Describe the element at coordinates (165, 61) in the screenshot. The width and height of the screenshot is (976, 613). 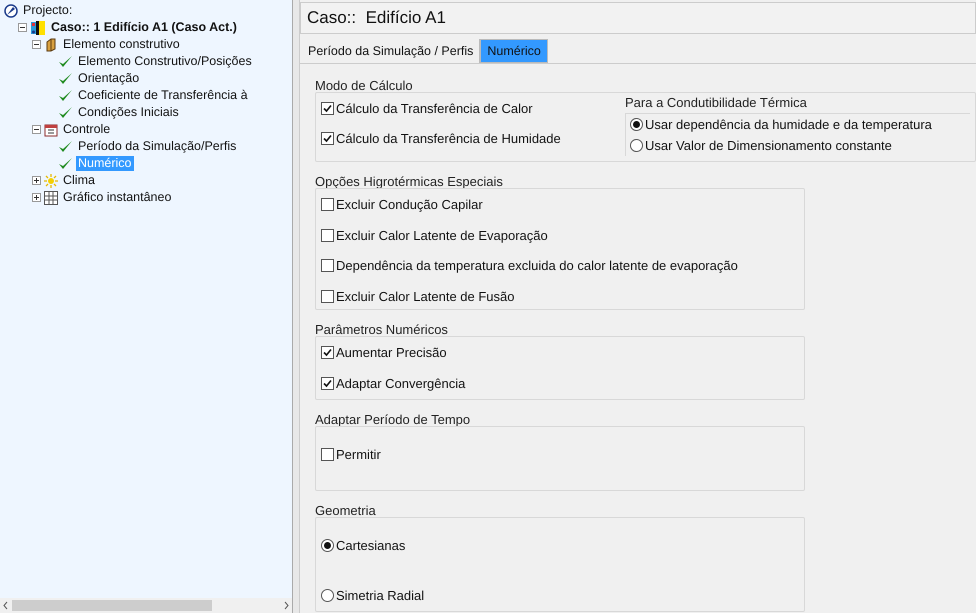
I see `tree-item: Elemento Construtivo/Posições` at that location.